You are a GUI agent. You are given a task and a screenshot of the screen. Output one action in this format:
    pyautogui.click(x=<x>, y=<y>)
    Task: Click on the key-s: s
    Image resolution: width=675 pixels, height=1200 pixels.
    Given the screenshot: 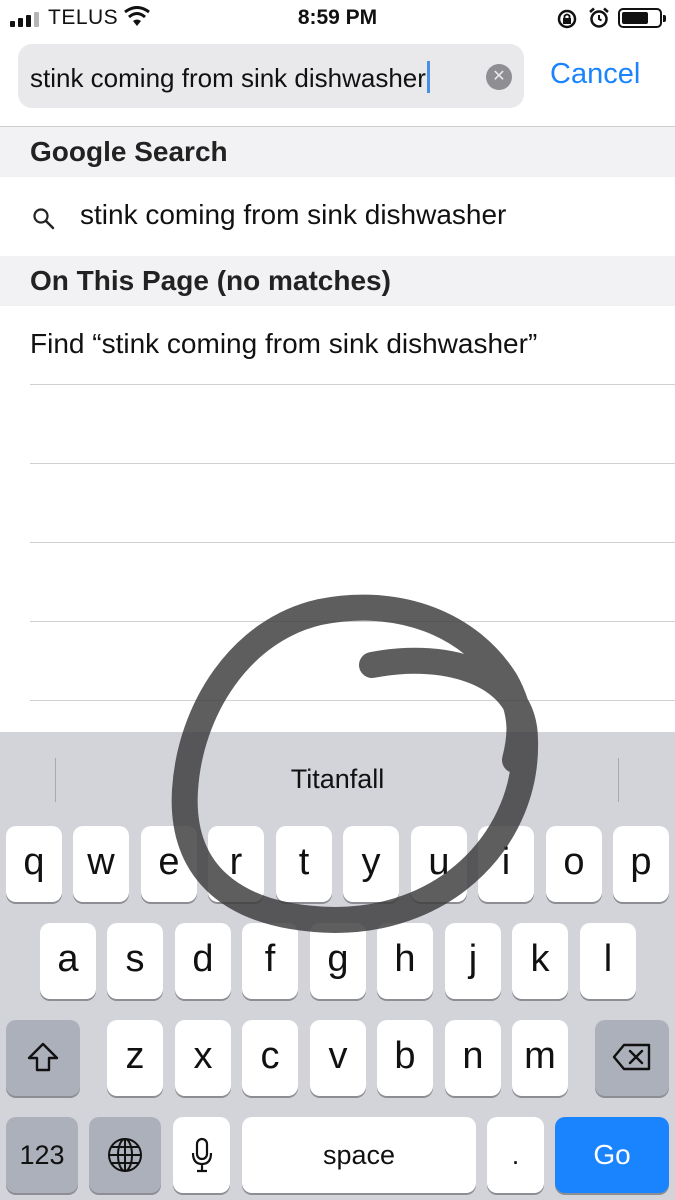 What is the action you would take?
    pyautogui.click(x=135, y=961)
    